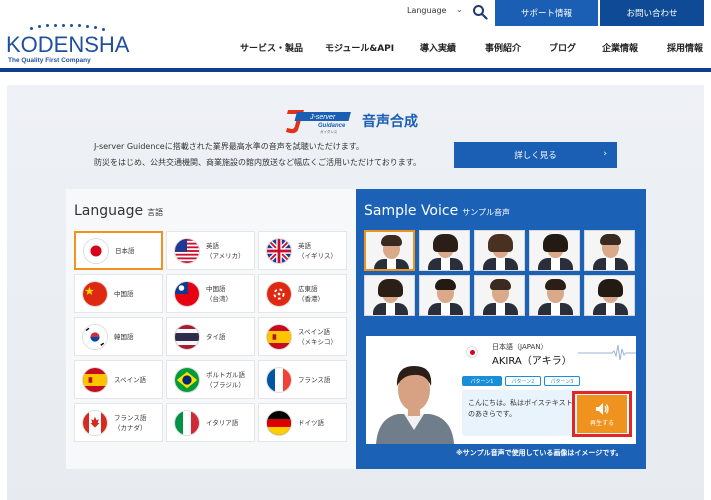  I want to click on language-heading: Language 言語, so click(119, 211).